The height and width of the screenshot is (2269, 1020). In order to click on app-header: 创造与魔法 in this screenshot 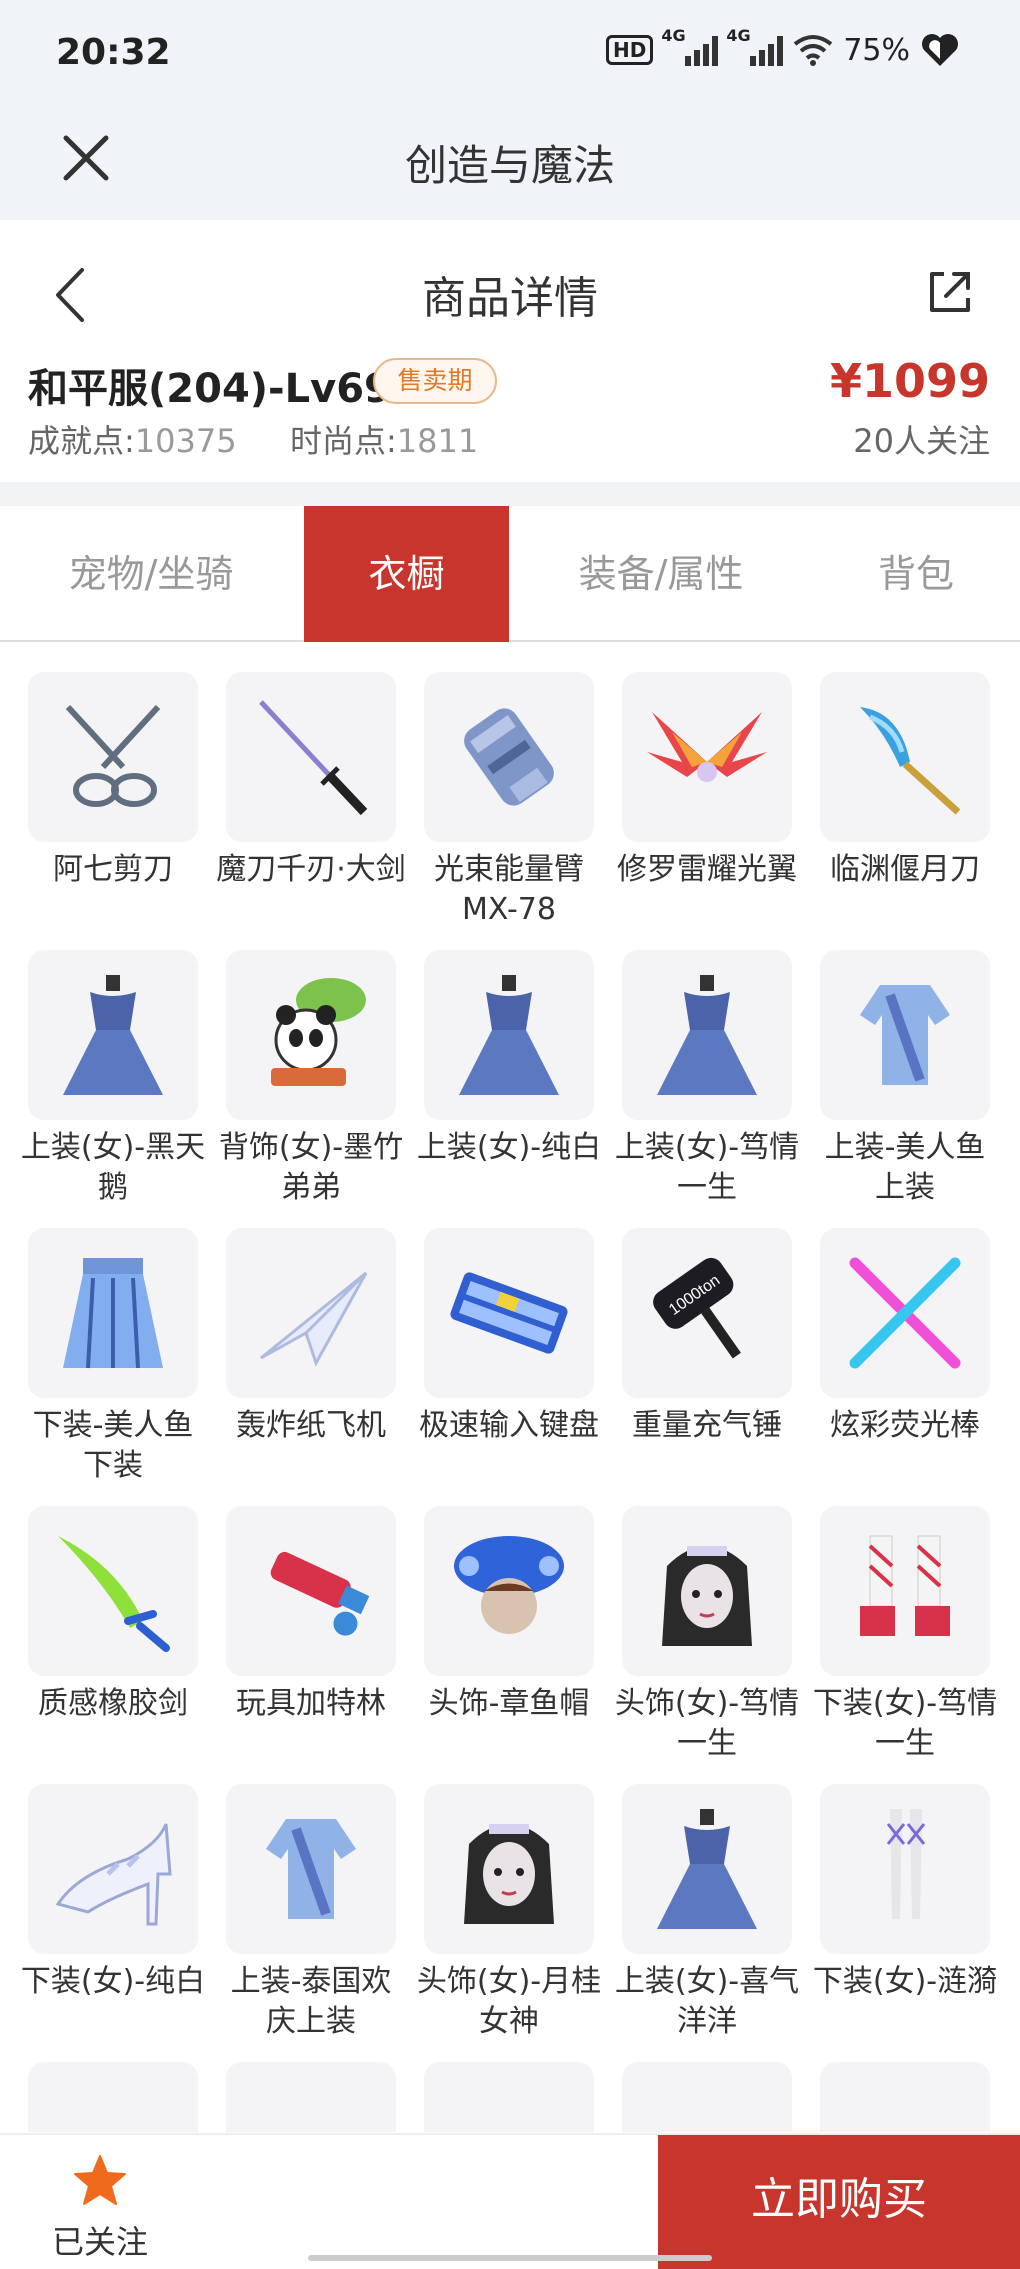, I will do `click(510, 165)`.